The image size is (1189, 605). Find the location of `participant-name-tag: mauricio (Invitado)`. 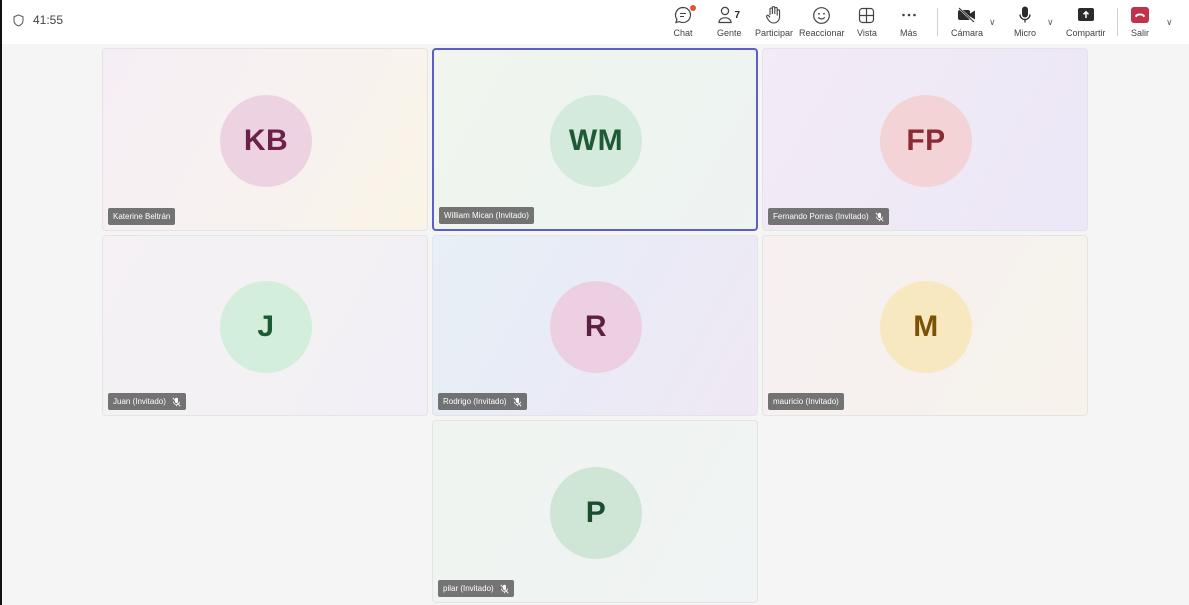

participant-name-tag: mauricio (Invitado) is located at coordinates (806, 401).